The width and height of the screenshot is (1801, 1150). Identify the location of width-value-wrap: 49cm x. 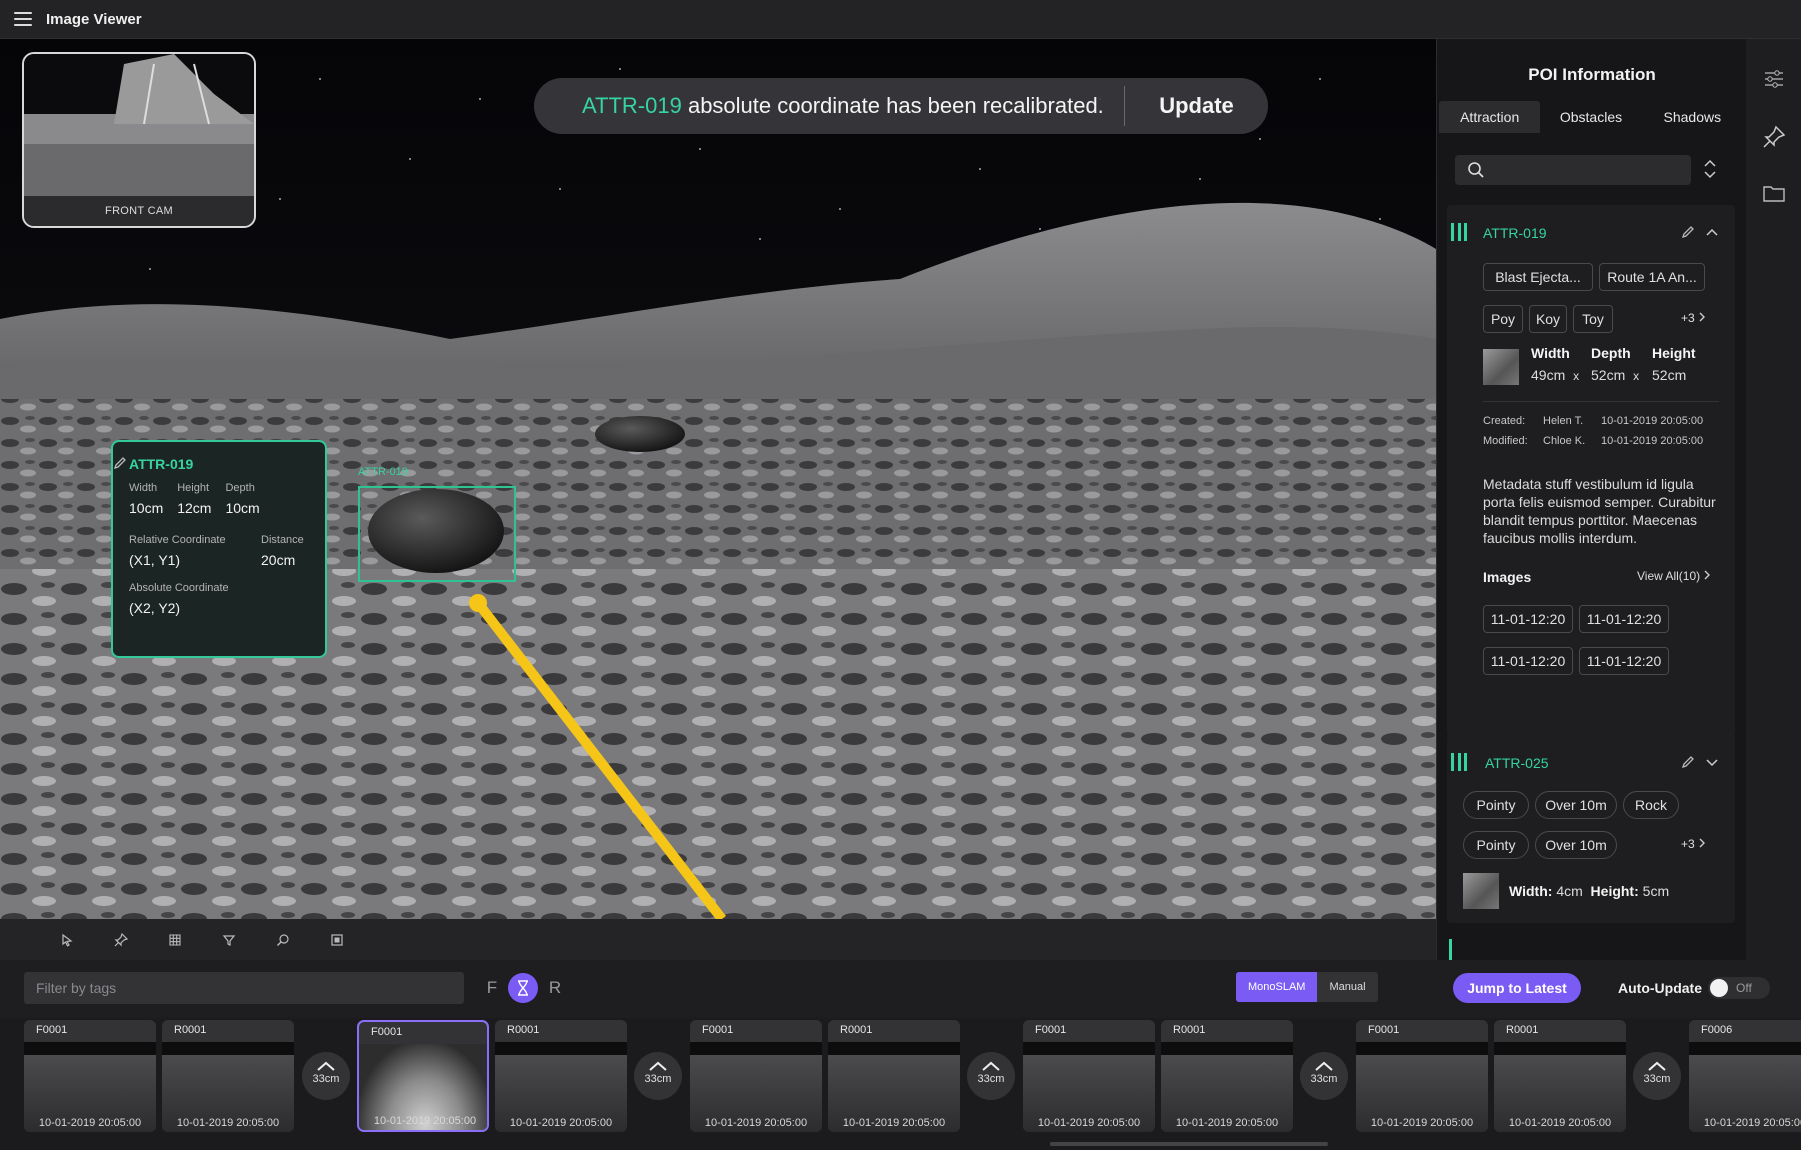
(1555, 375).